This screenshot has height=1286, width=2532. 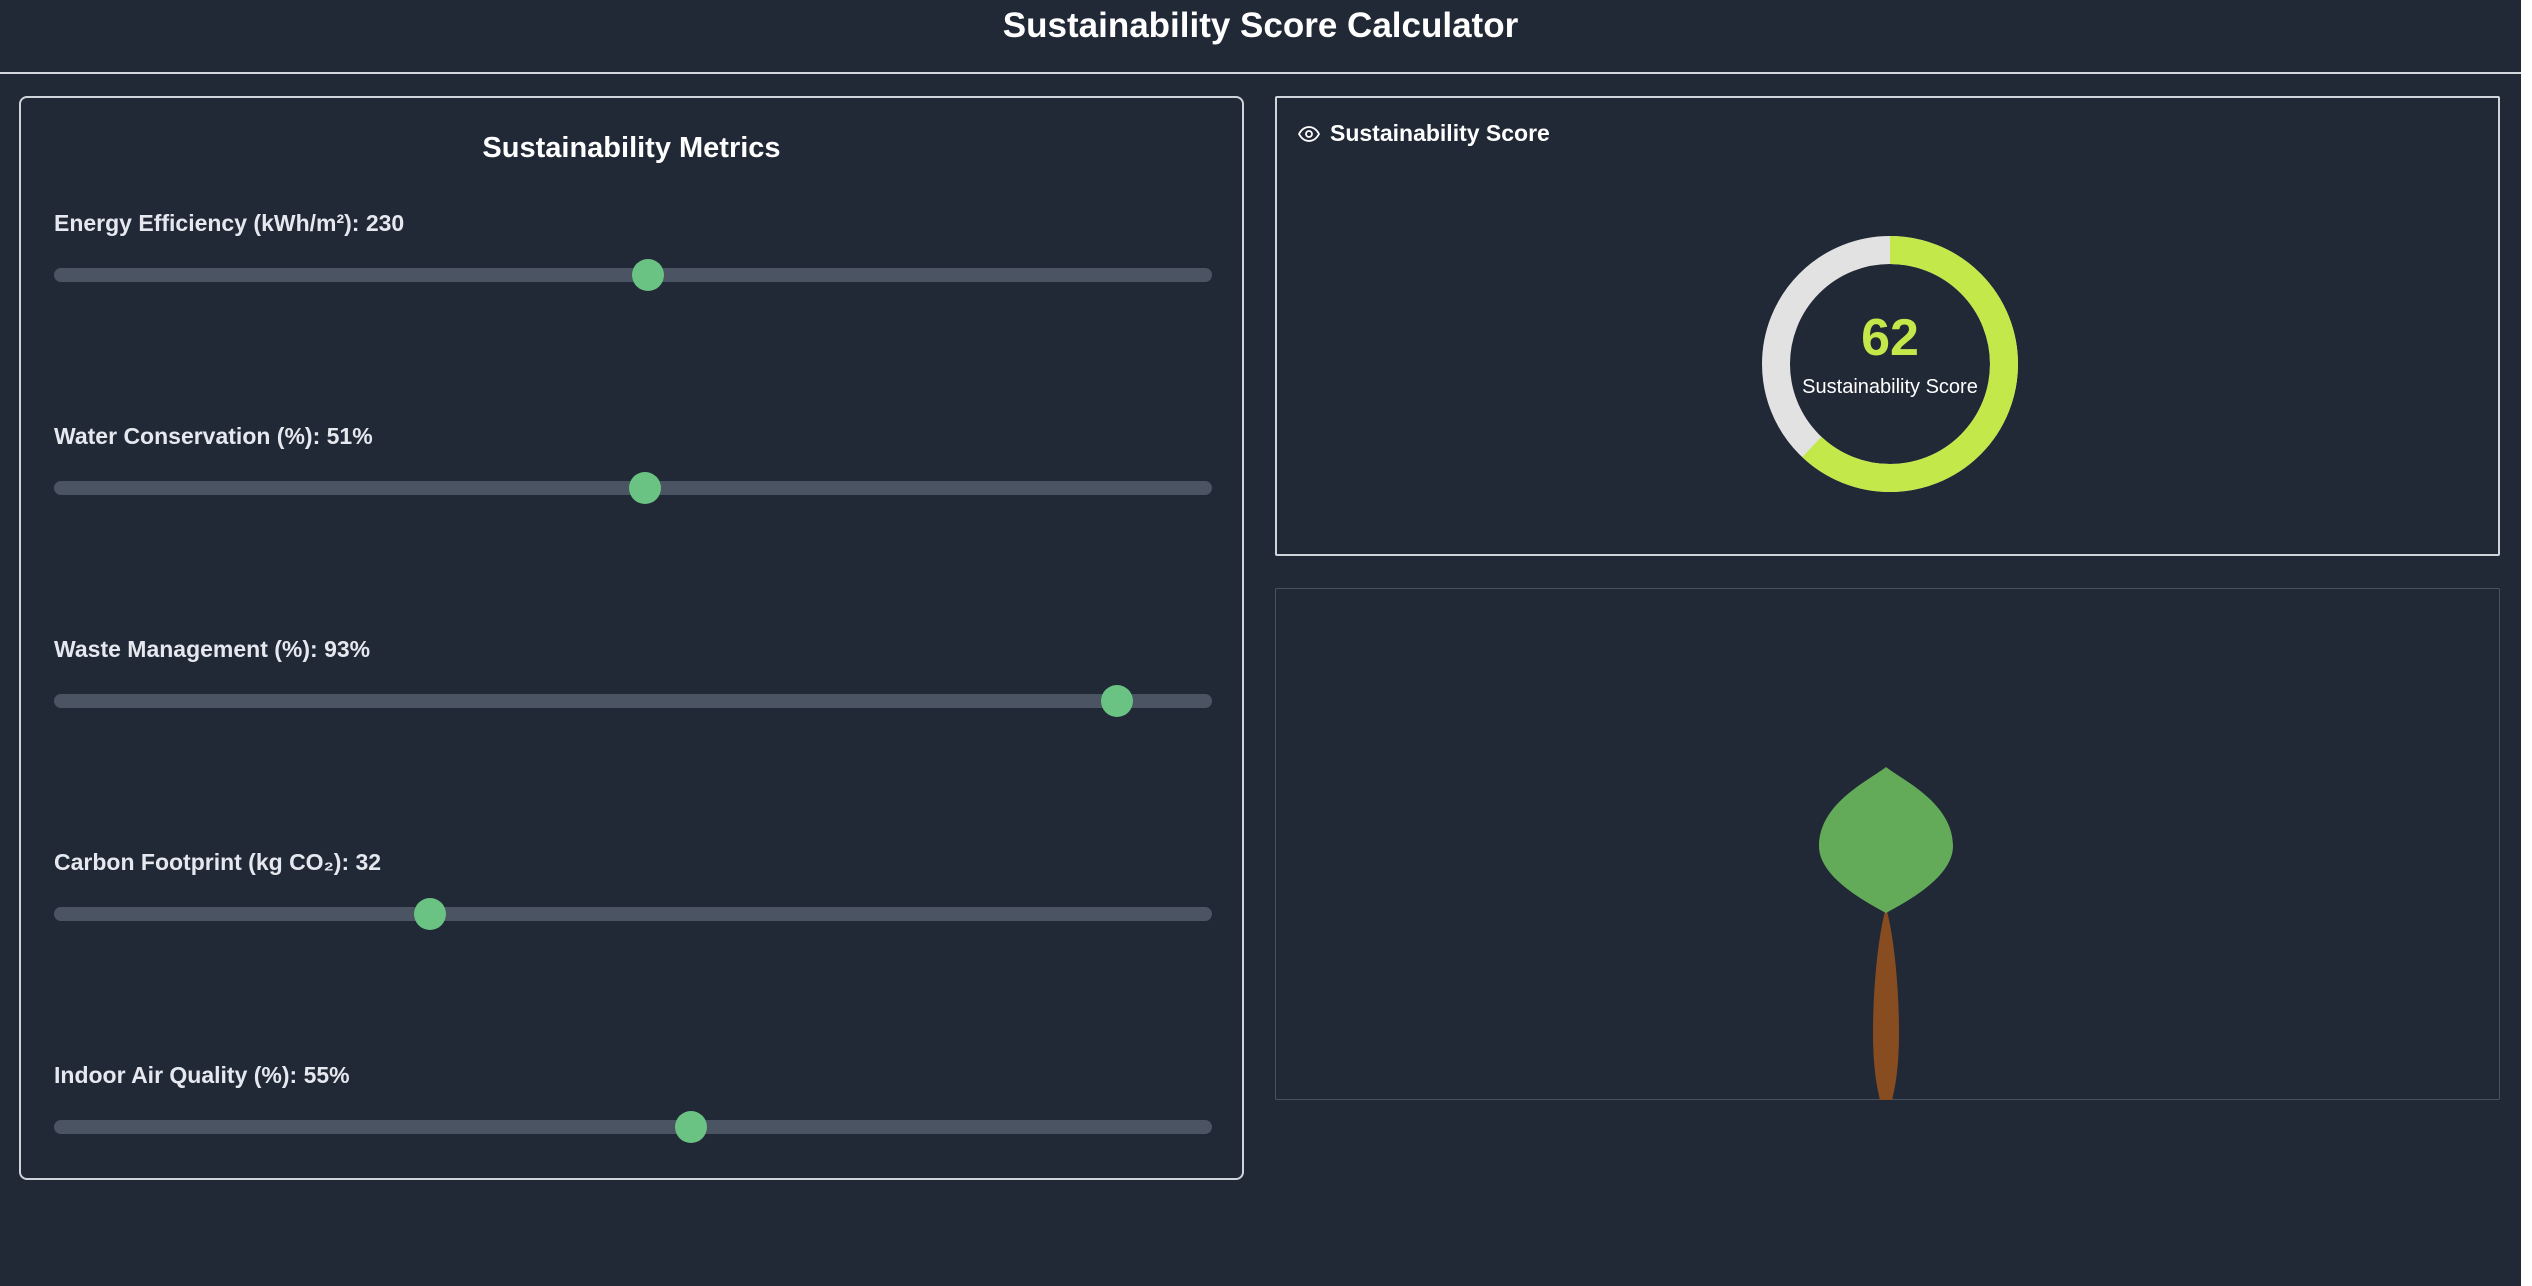 What do you see at coordinates (1309, 133) in the screenshot?
I see `eye-icon` at bounding box center [1309, 133].